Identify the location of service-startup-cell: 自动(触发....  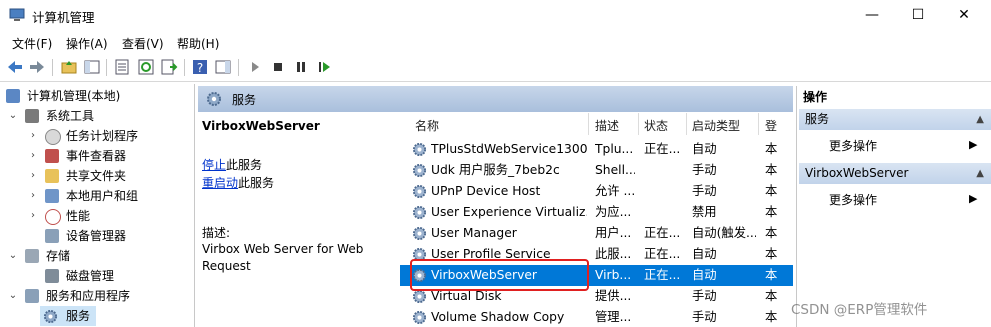
(724, 233).